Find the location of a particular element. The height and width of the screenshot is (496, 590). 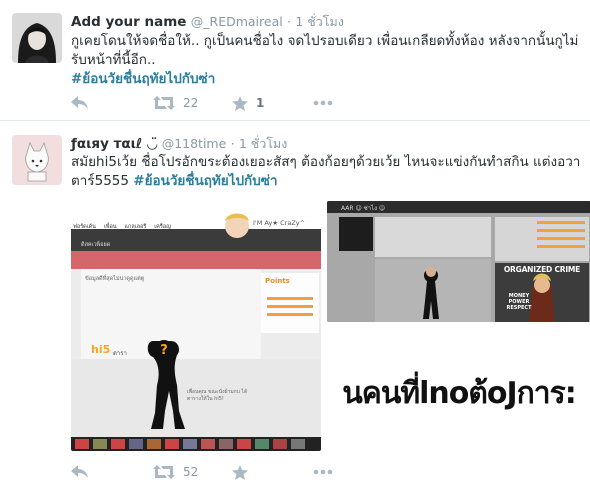

retweet-count: 52 is located at coordinates (191, 472).